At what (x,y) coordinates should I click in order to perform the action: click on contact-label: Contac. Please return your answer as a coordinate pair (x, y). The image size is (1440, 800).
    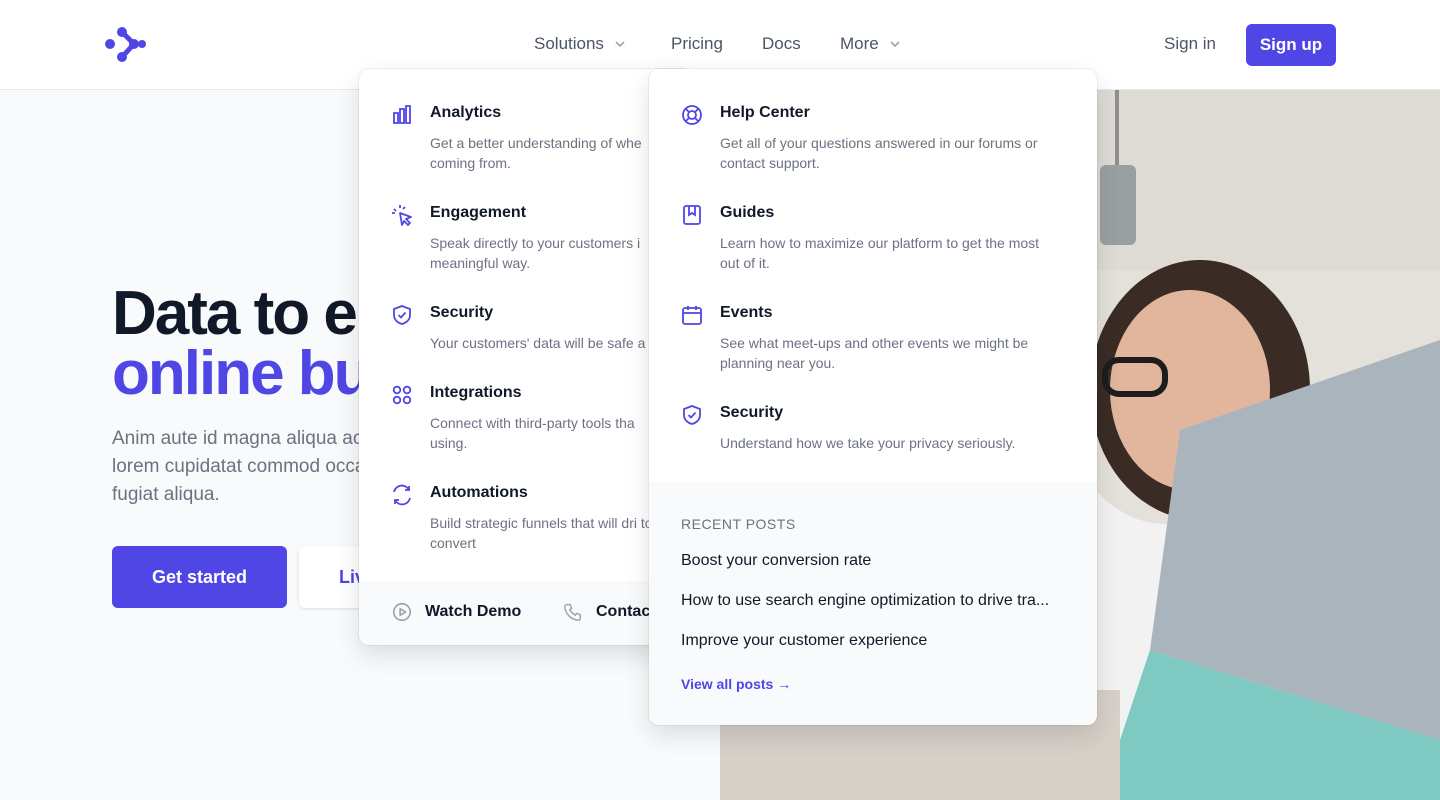
    Looking at the image, I should click on (623, 611).